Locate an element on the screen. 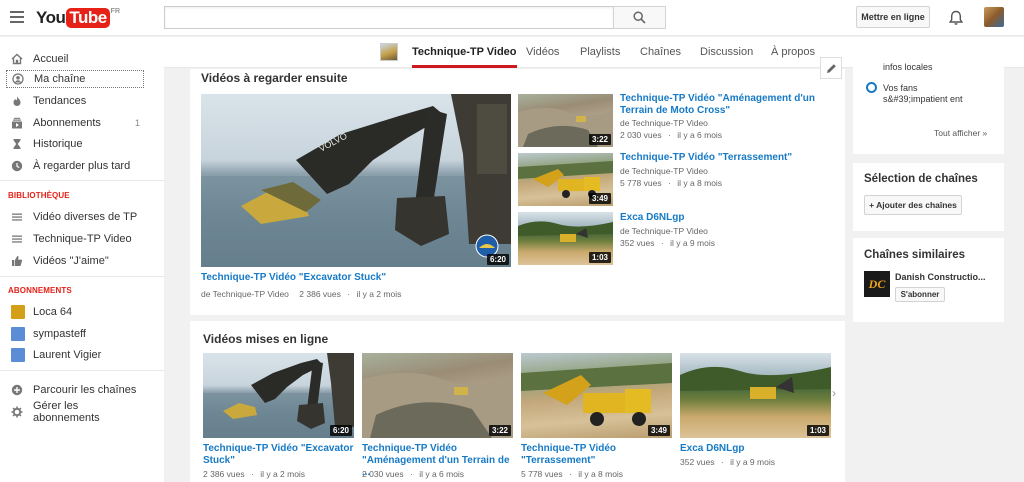  featured-video-thumbnail: VOLVO 6:20 is located at coordinates (356, 180).